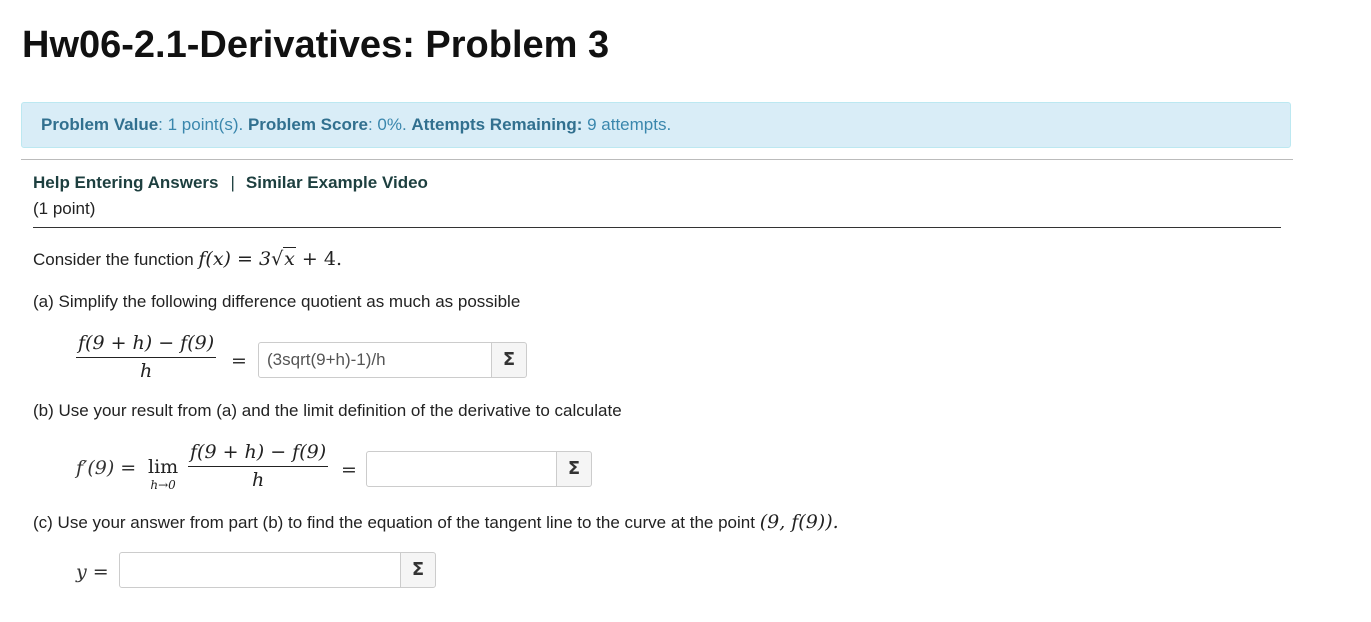 The image size is (1371, 622). I want to click on function-intro: Consider the function, so click(116, 259).